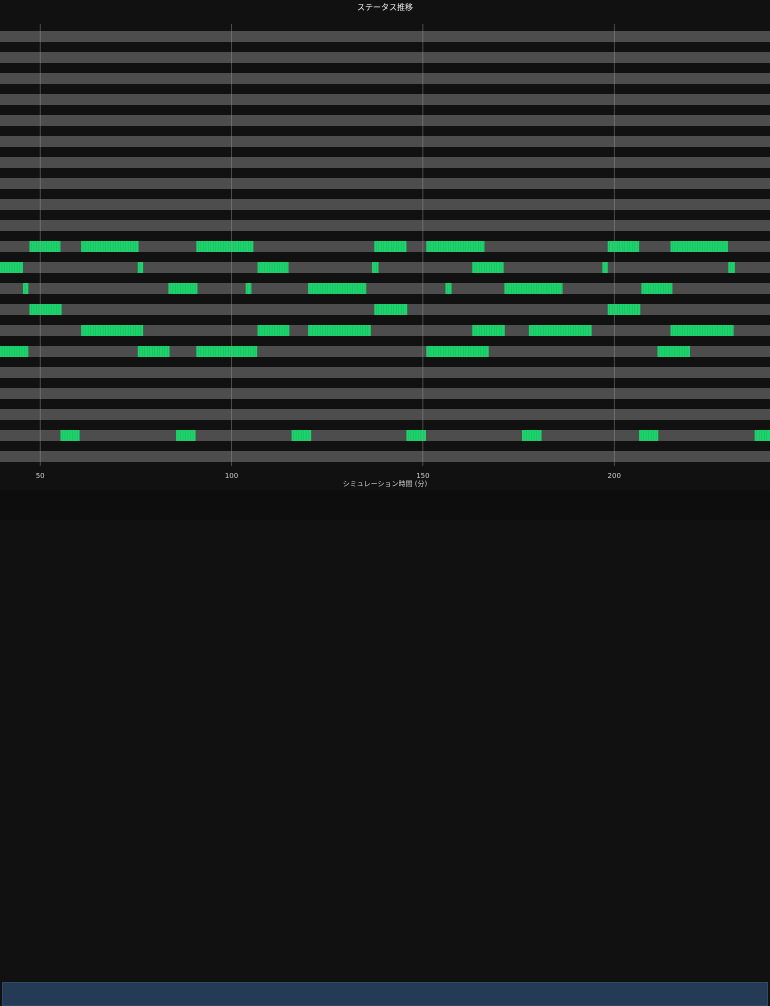 This screenshot has height=1006, width=770. What do you see at coordinates (385, 994) in the screenshot?
I see `timeline-scroll-panel` at bounding box center [385, 994].